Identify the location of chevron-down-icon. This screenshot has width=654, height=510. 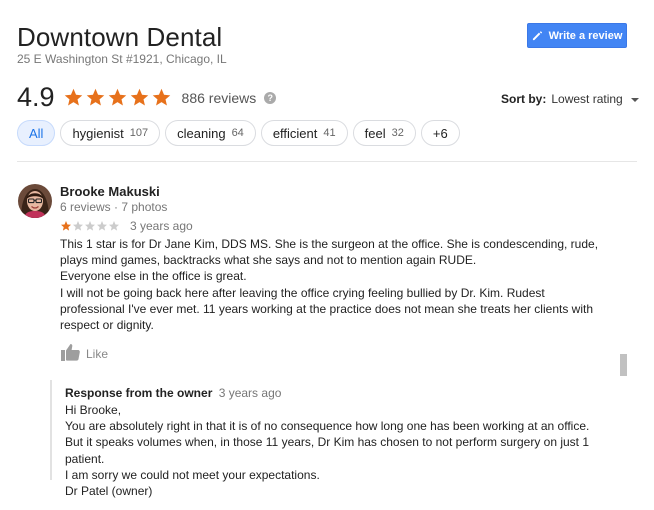
(634, 100).